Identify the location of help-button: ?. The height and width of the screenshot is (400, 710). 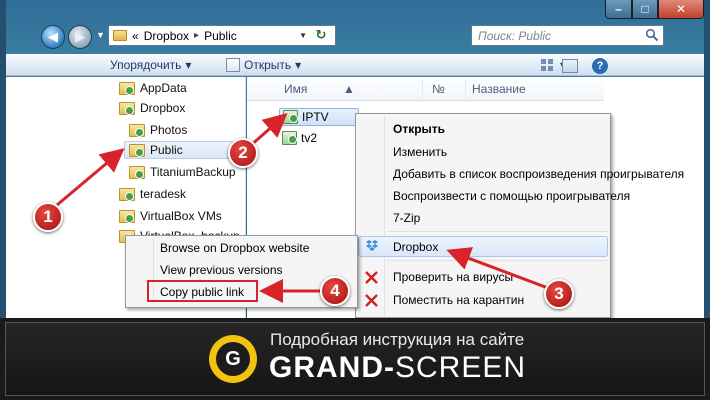
(600, 66).